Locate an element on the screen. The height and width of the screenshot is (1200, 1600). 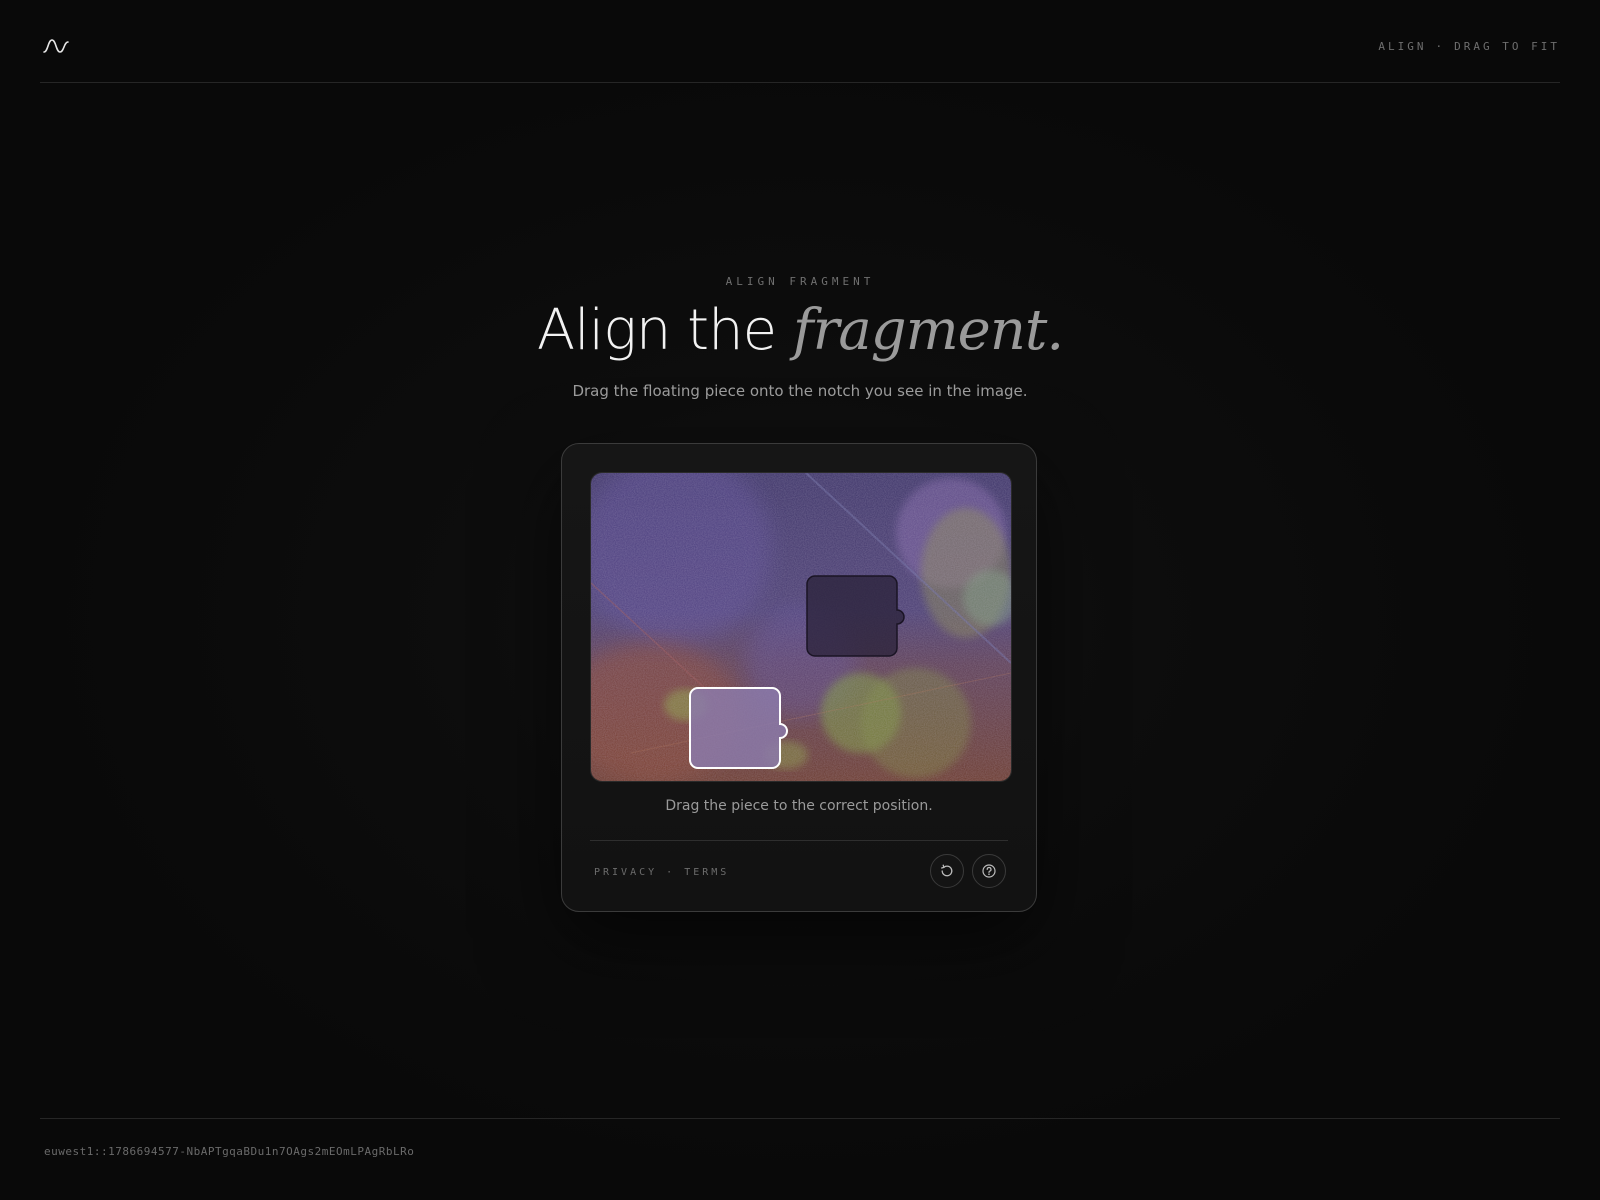
wave-logo-icon is located at coordinates (56, 46).